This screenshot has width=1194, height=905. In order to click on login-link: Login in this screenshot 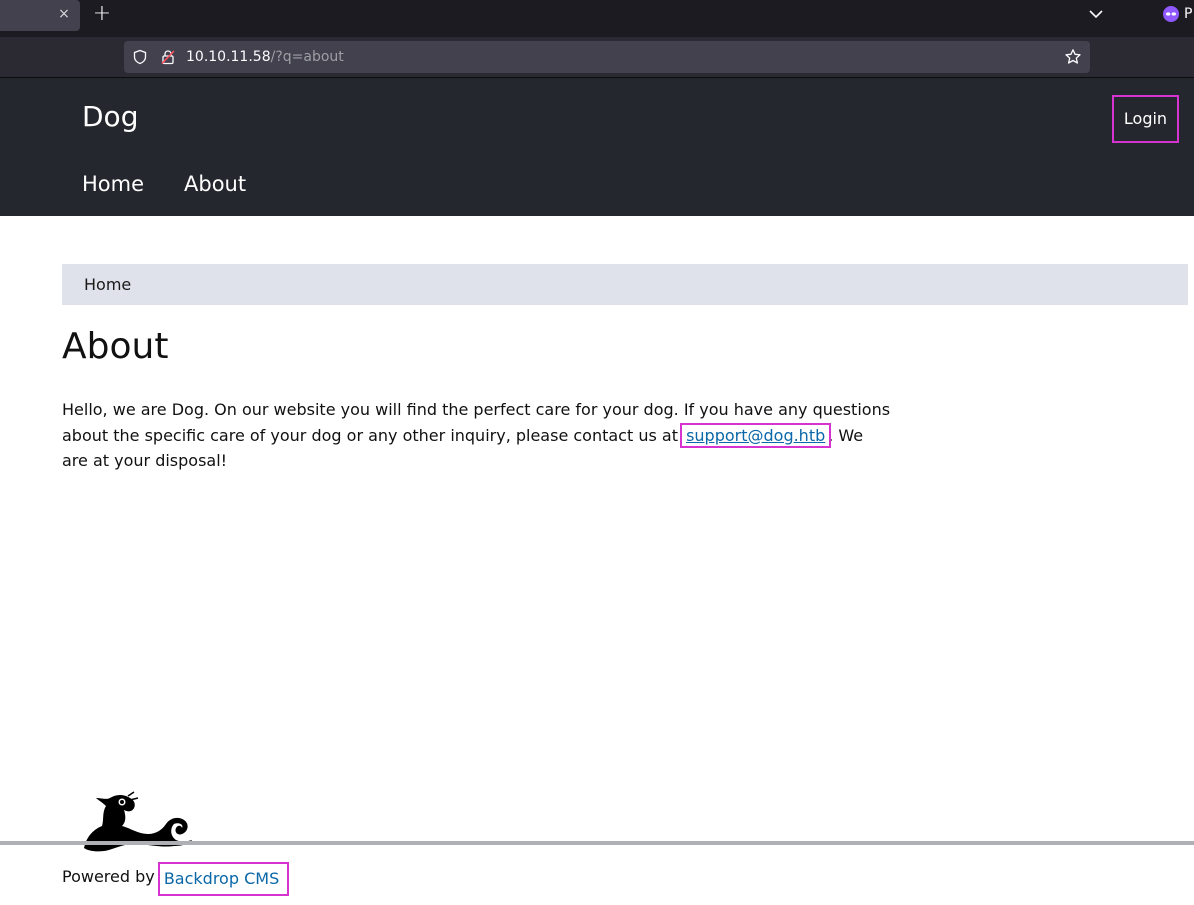, I will do `click(1145, 119)`.